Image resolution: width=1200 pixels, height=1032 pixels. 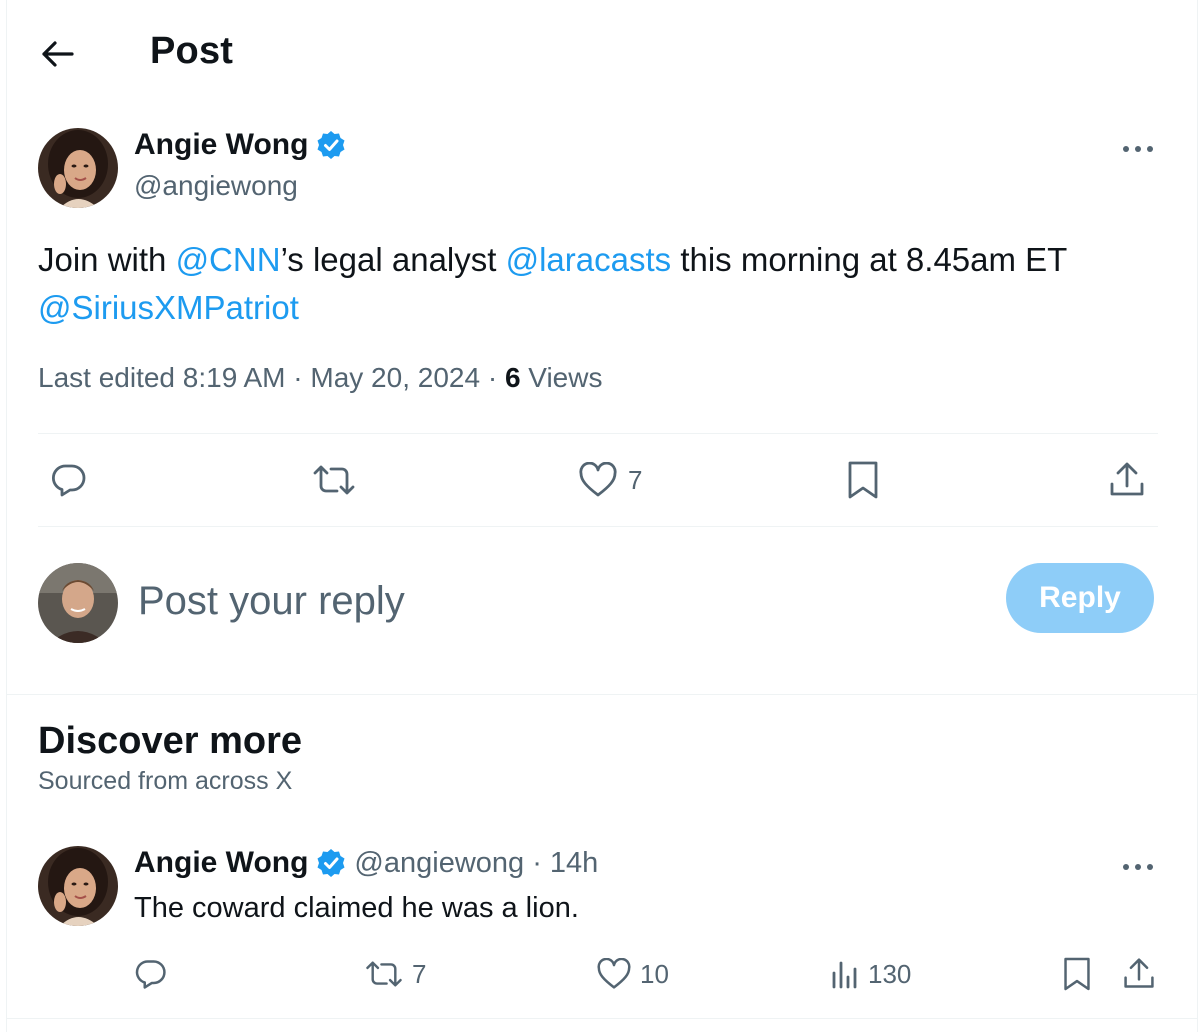 I want to click on author-name-row: Angie Wong, so click(x=240, y=145).